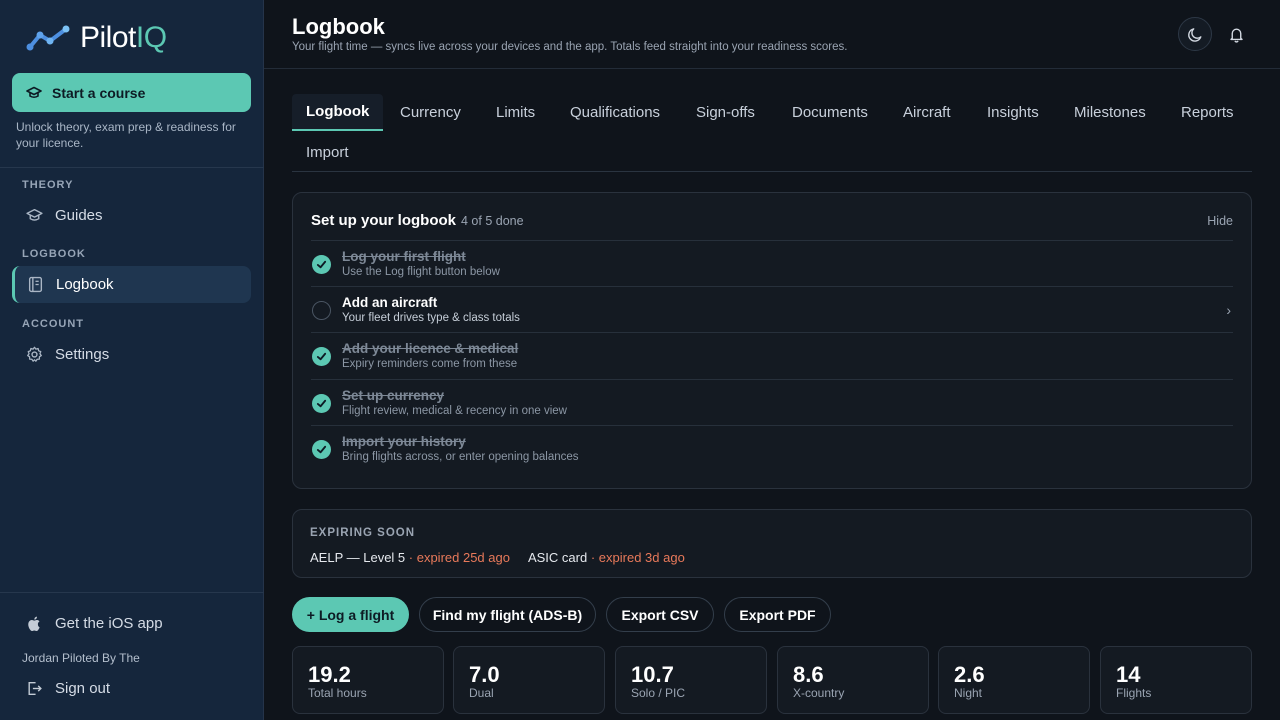  I want to click on stat-x-country: 8.6 X-country, so click(853, 680).